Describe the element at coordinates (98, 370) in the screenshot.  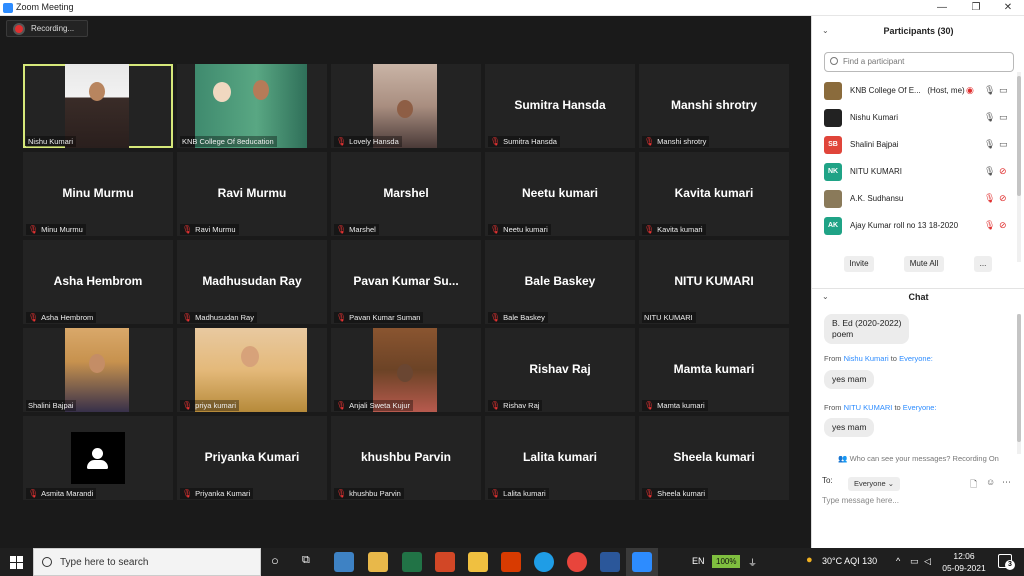
I see `video-tile: Shalini Bajpai` at that location.